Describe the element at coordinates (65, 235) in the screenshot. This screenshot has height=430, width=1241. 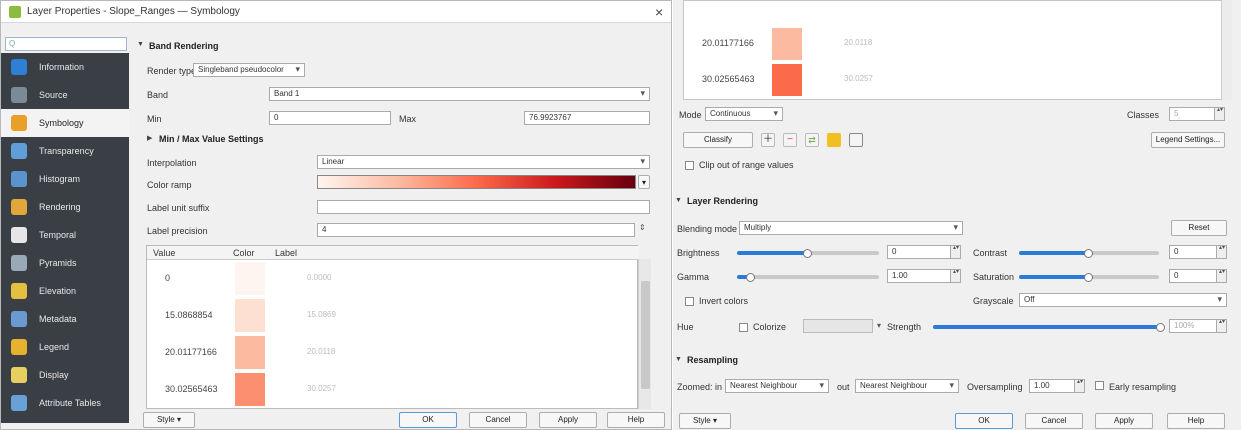
I see `sidebar-item-temporal: Temporal` at that location.